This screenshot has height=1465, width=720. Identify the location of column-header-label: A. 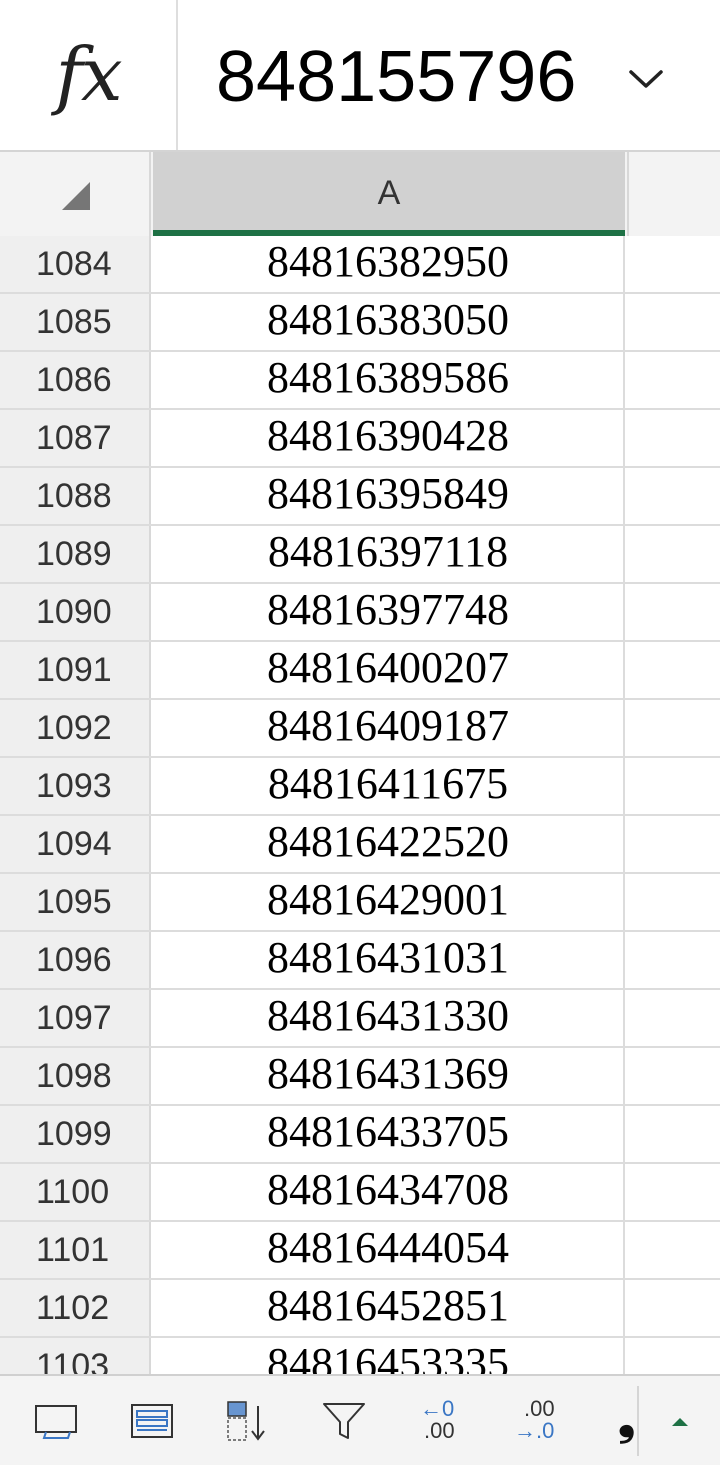
(389, 192).